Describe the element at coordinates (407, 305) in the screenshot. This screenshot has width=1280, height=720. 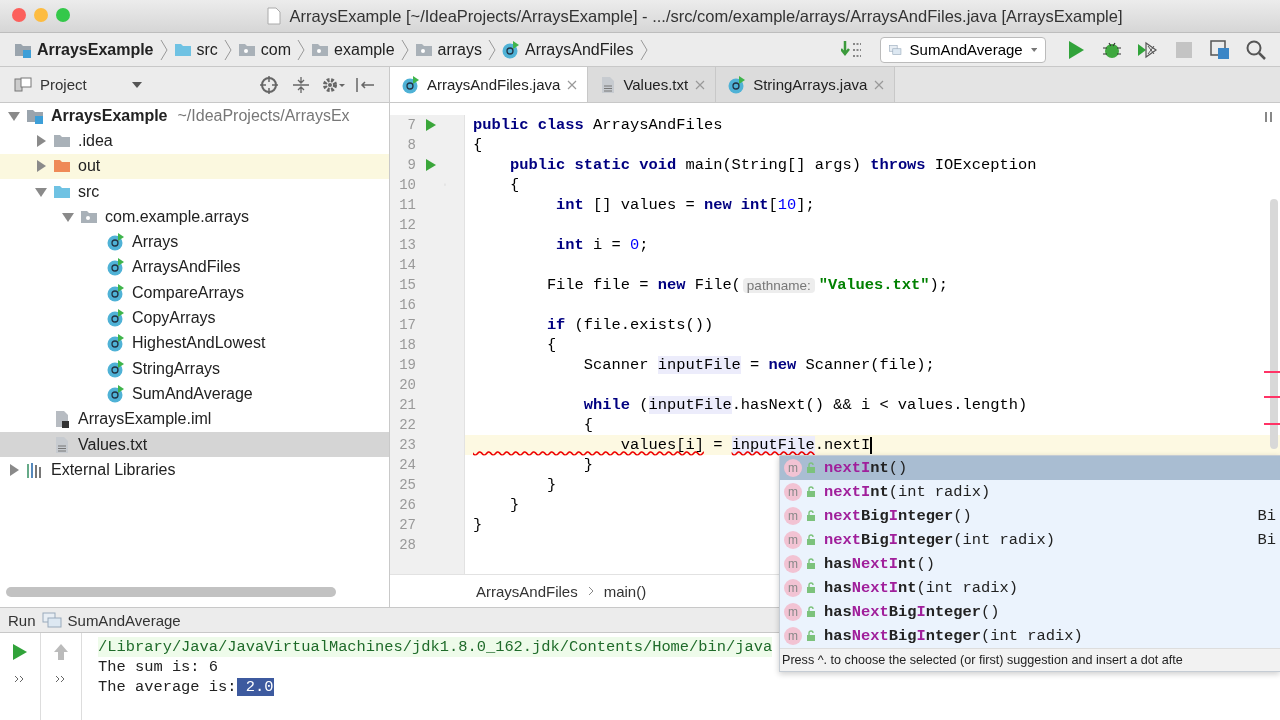
I see `line-number: 16` at that location.